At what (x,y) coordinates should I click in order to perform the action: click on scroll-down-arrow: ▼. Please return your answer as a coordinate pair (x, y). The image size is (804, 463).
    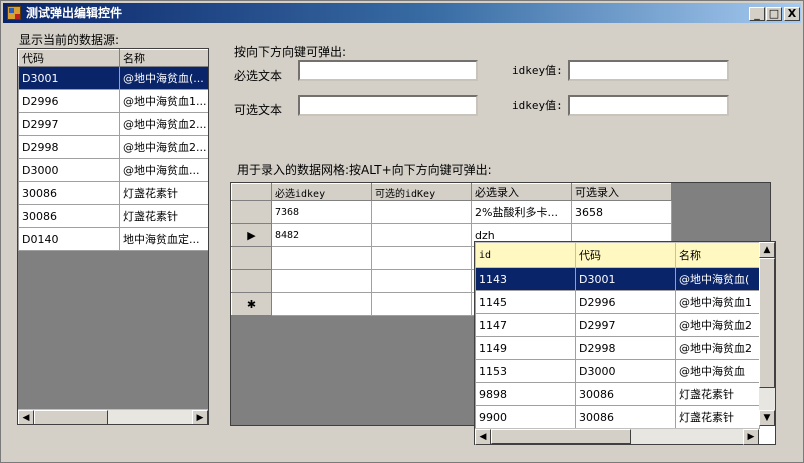
    Looking at the image, I should click on (767, 418).